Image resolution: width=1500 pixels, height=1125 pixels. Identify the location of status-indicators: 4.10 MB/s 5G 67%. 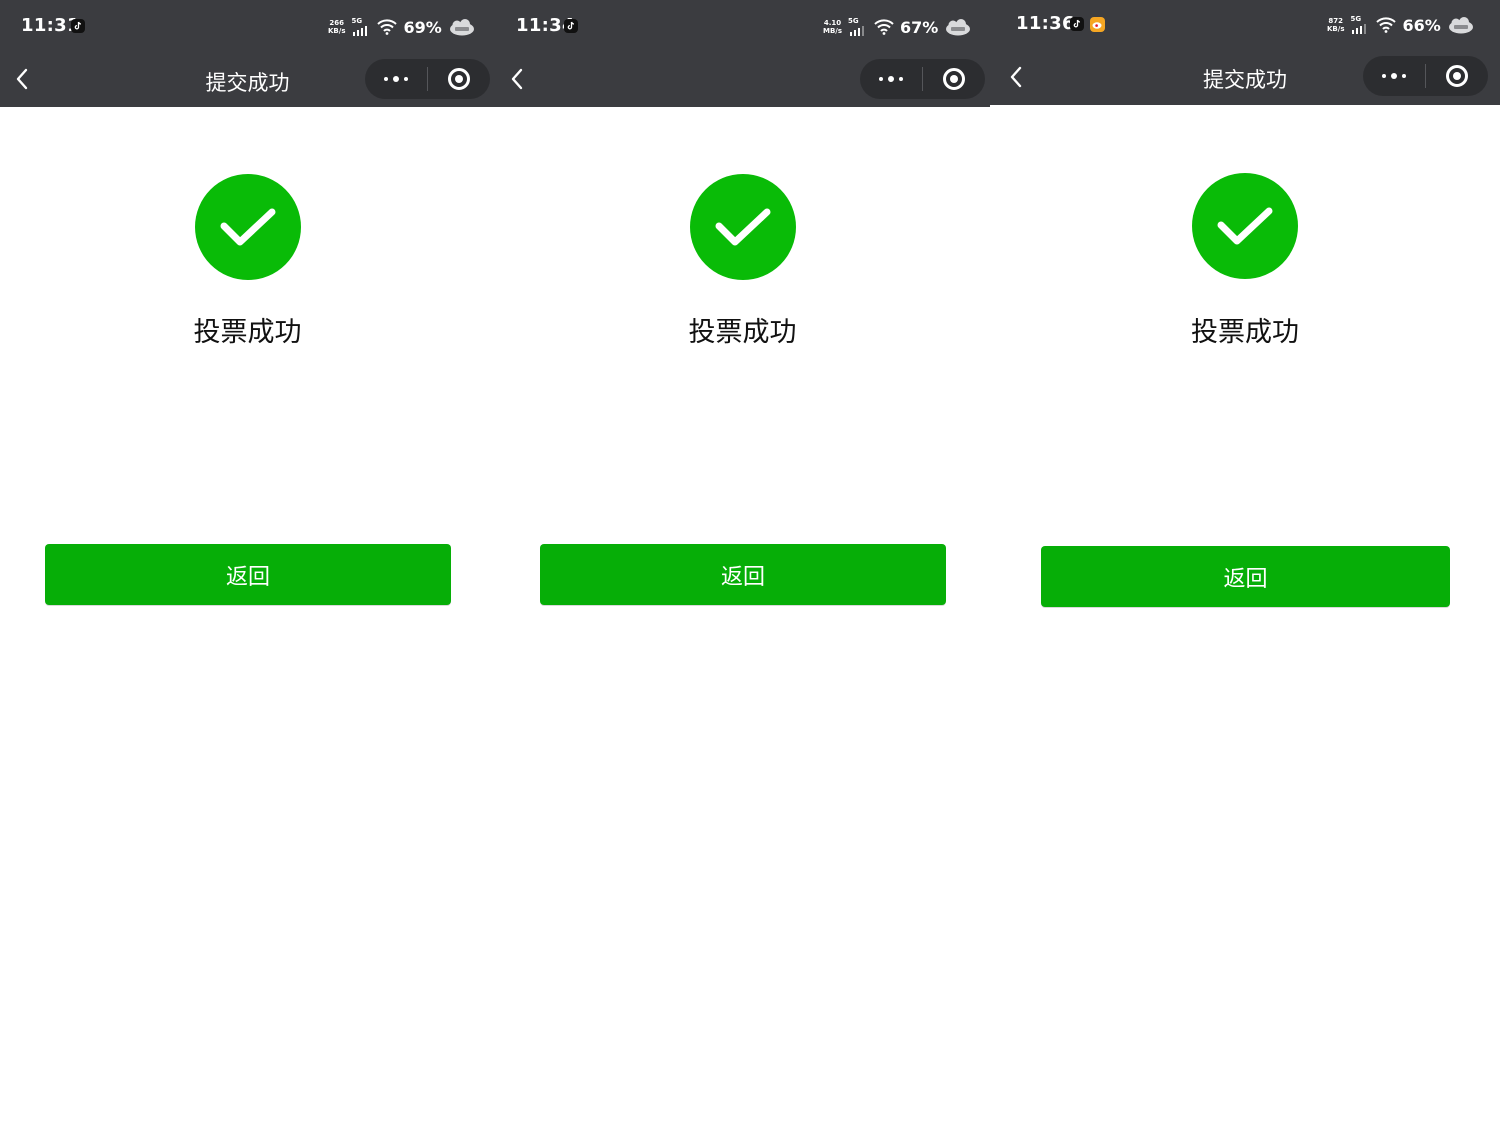
(897, 27).